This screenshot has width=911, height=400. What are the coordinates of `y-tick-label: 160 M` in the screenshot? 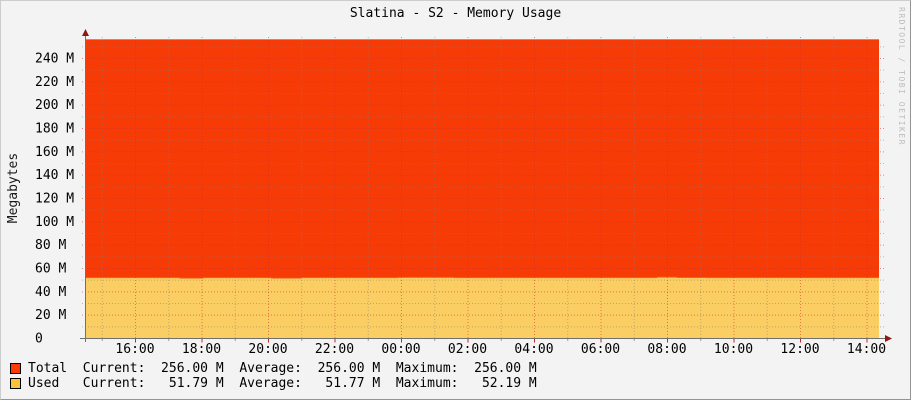 It's located at (54, 152).